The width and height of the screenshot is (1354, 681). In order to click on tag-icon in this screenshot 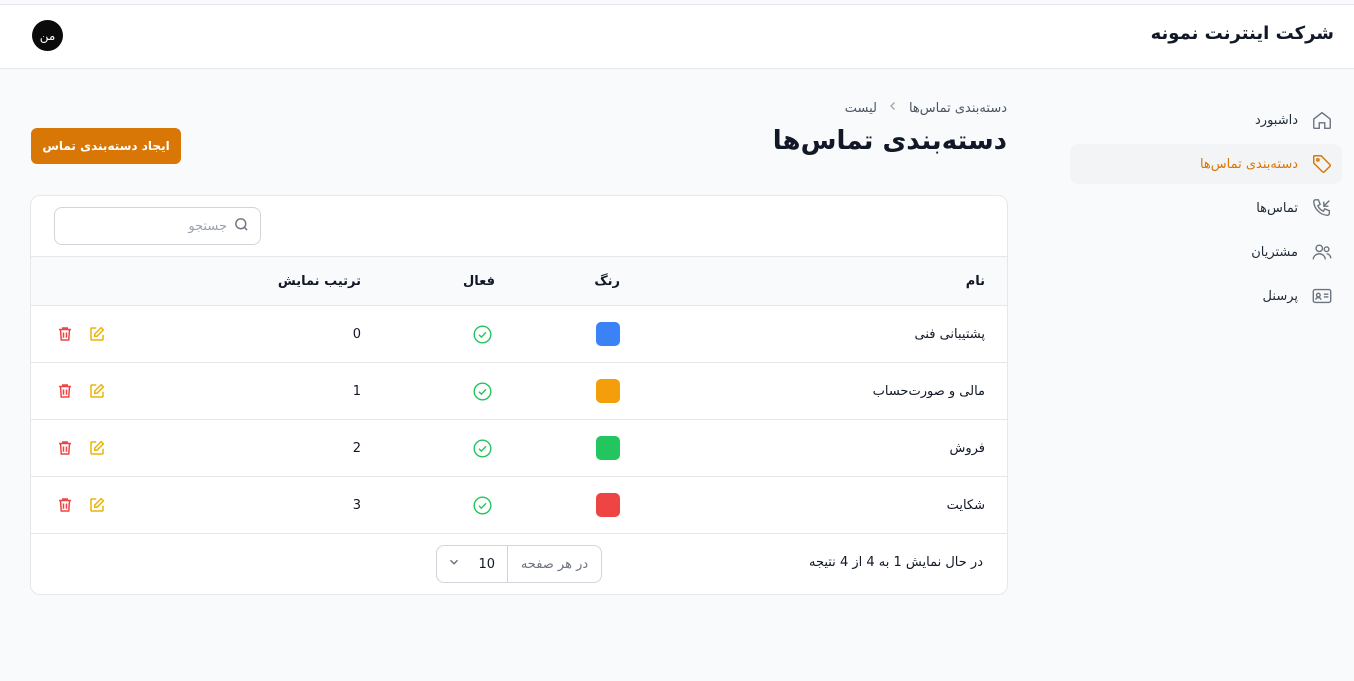, I will do `click(1322, 164)`.